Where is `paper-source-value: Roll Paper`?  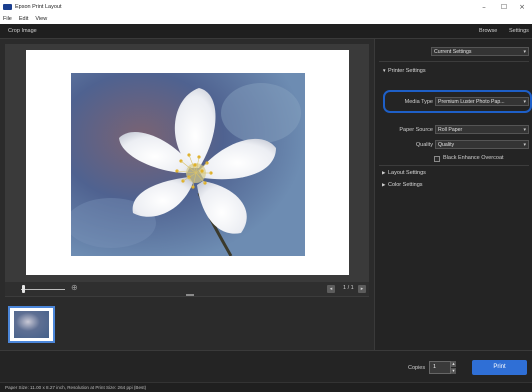 paper-source-value: Roll Paper is located at coordinates (450, 130).